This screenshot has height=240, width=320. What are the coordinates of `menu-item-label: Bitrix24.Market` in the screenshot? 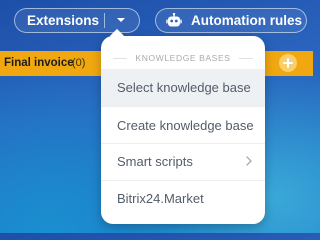 It's located at (160, 198).